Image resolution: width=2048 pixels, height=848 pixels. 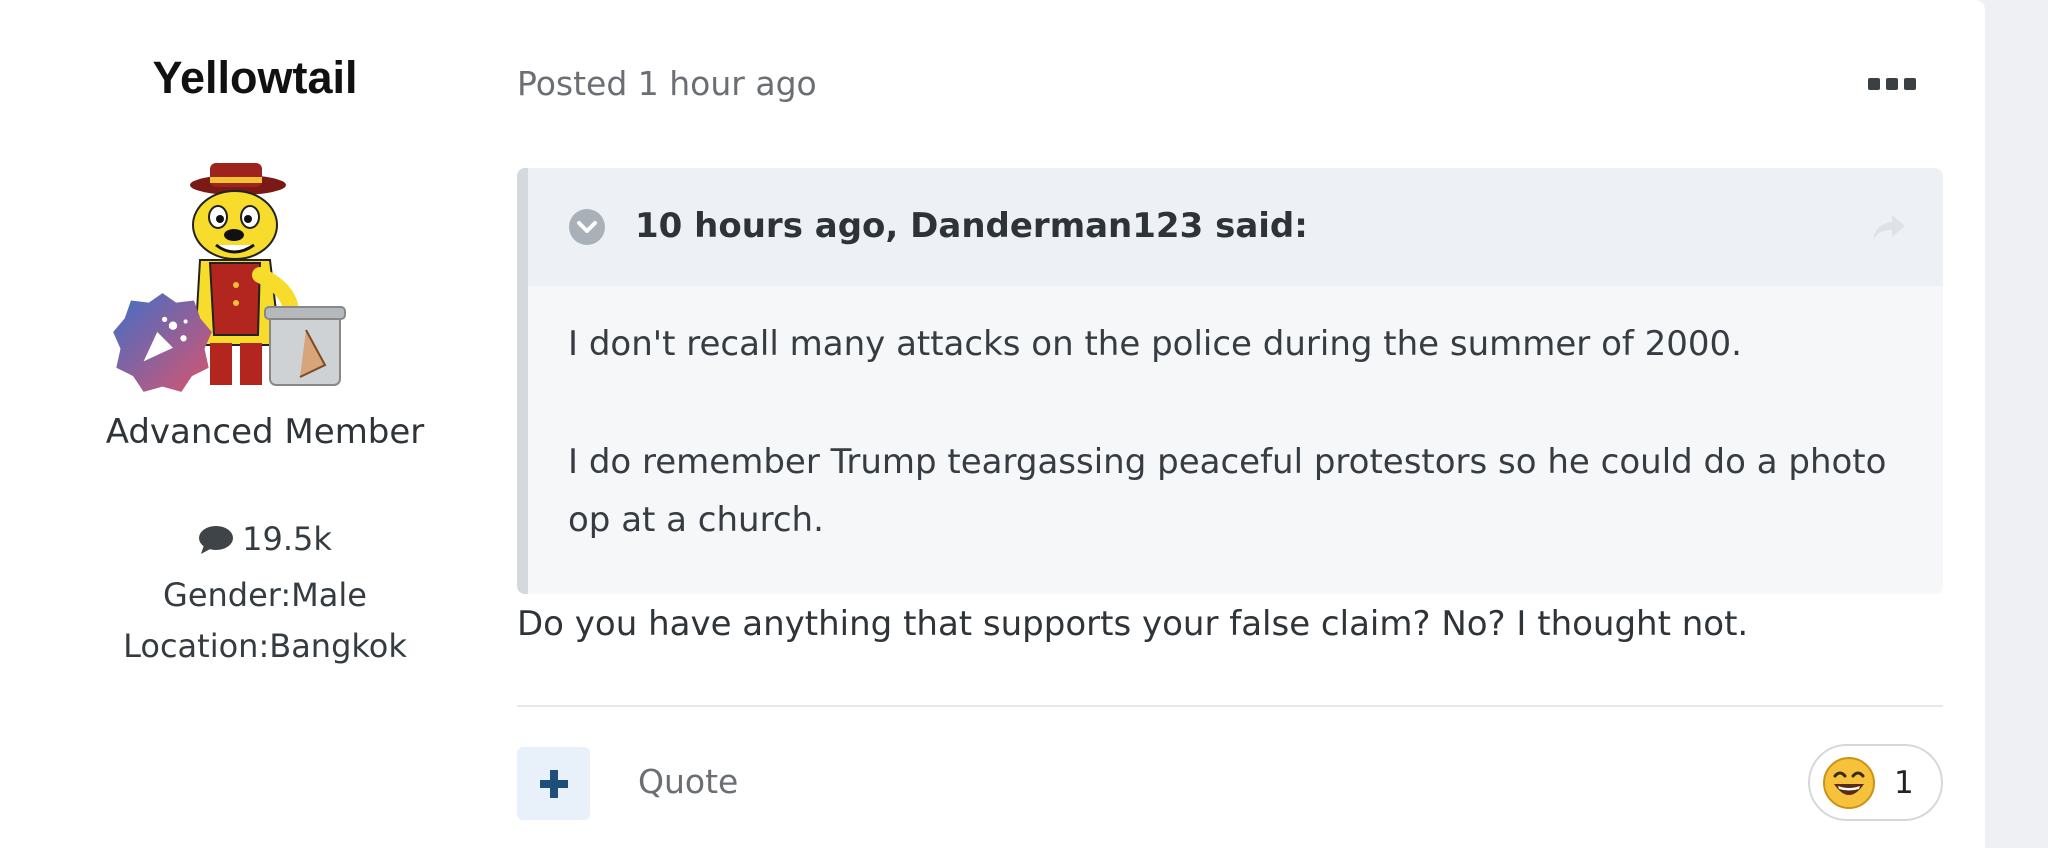 What do you see at coordinates (287, 539) in the screenshot?
I see `post-count: 19.5k` at bounding box center [287, 539].